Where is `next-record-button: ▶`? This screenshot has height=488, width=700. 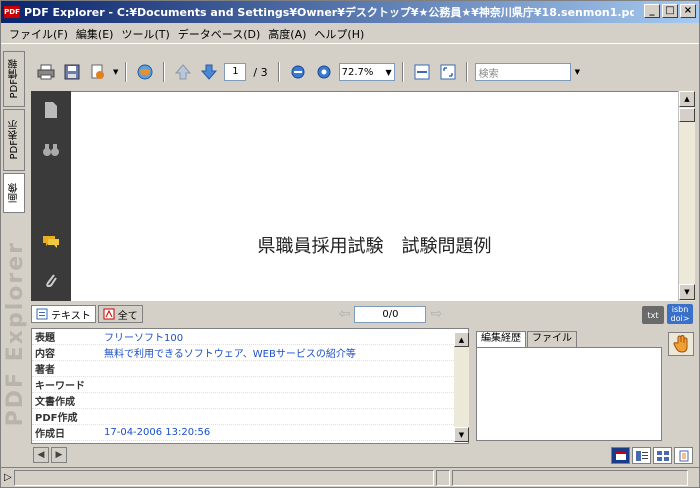
next-record-button: ▶ is located at coordinates (59, 455).